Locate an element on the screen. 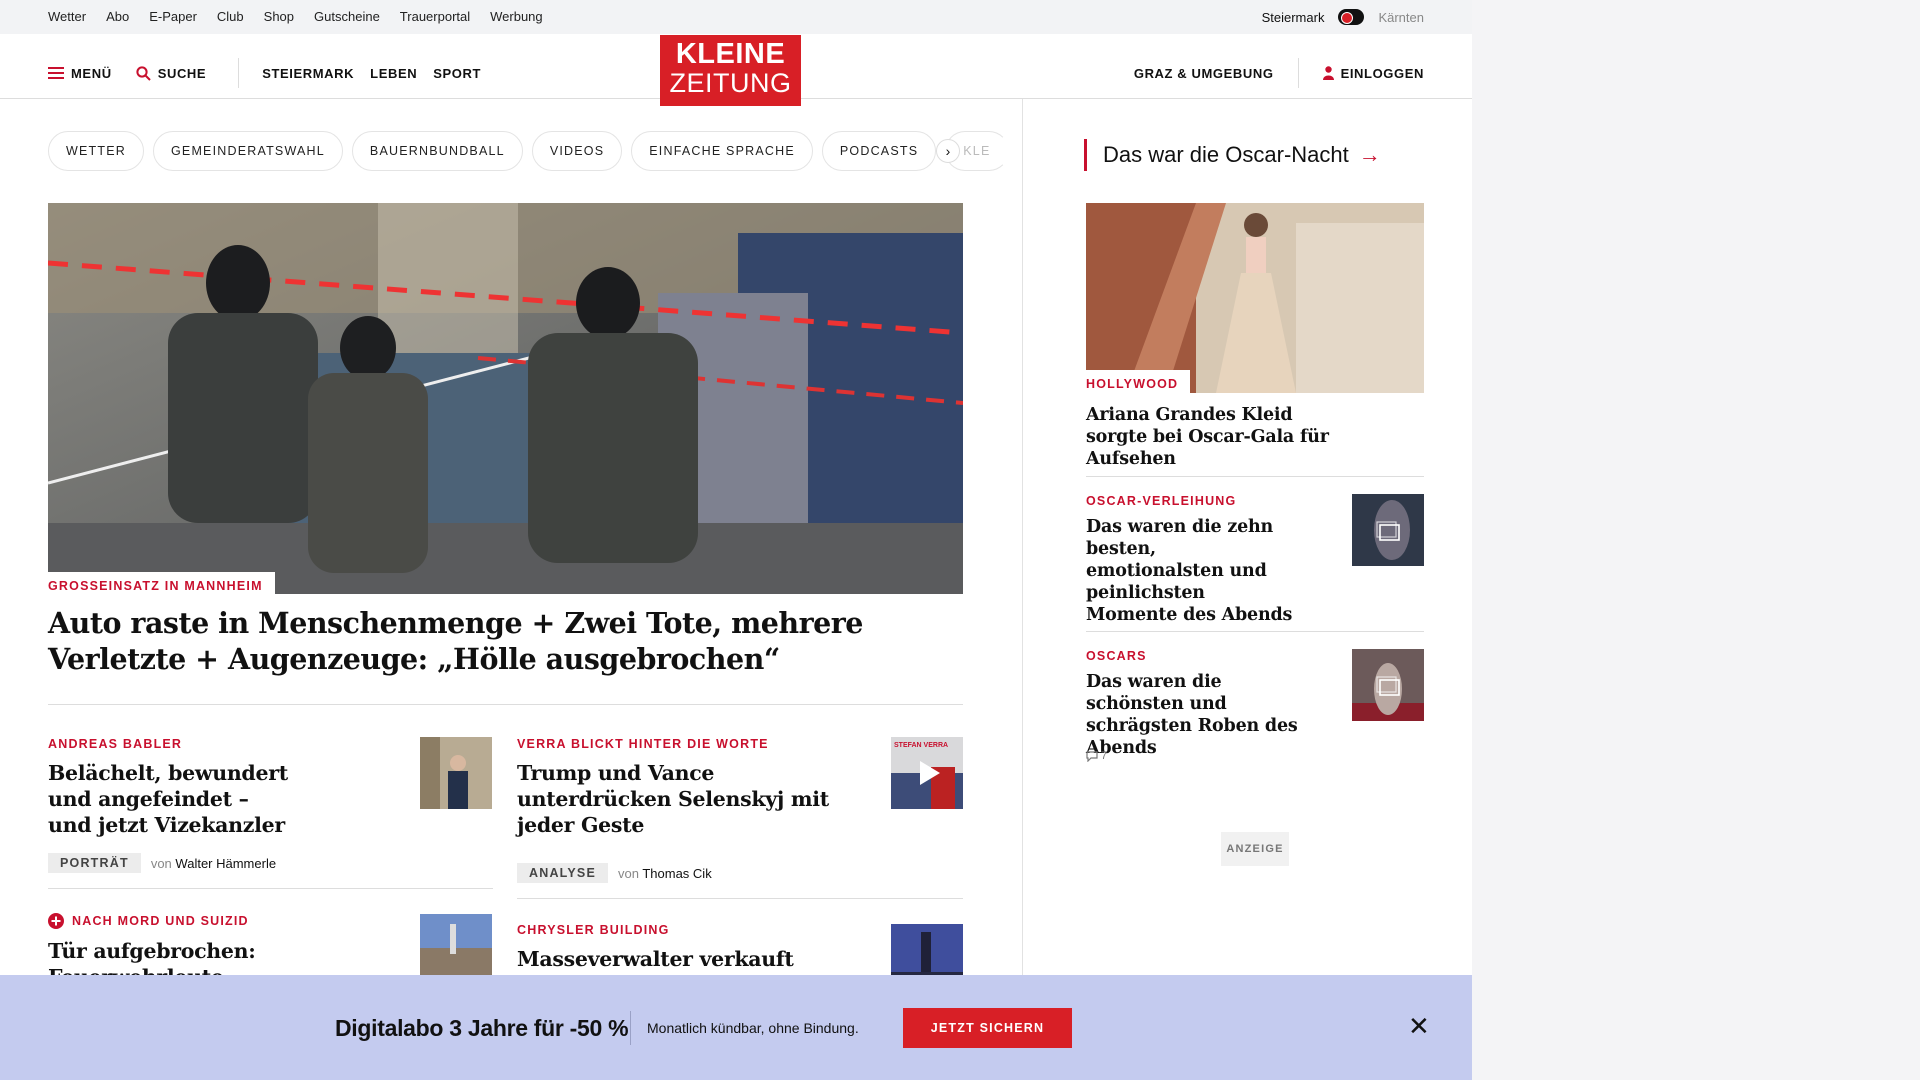  nav-leben: LEBEN is located at coordinates (393, 73).